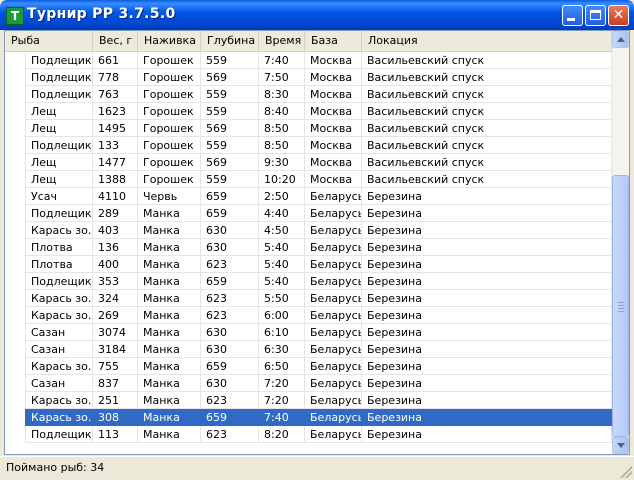 The height and width of the screenshot is (480, 634). Describe the element at coordinates (115, 60) in the screenshot. I see `cell-weight: 661` at that location.